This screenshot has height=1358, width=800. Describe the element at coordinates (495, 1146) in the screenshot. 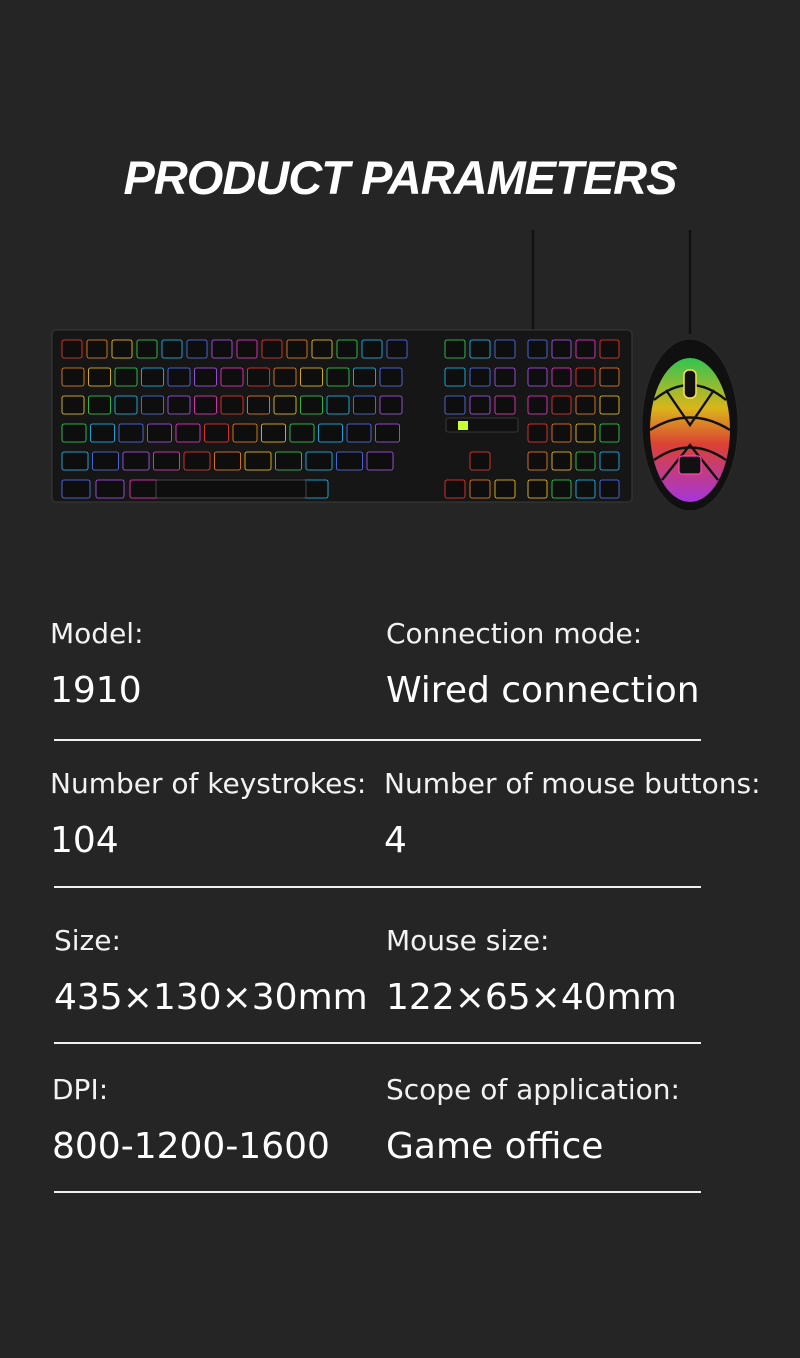

I see `scope-value: Game office` at that location.